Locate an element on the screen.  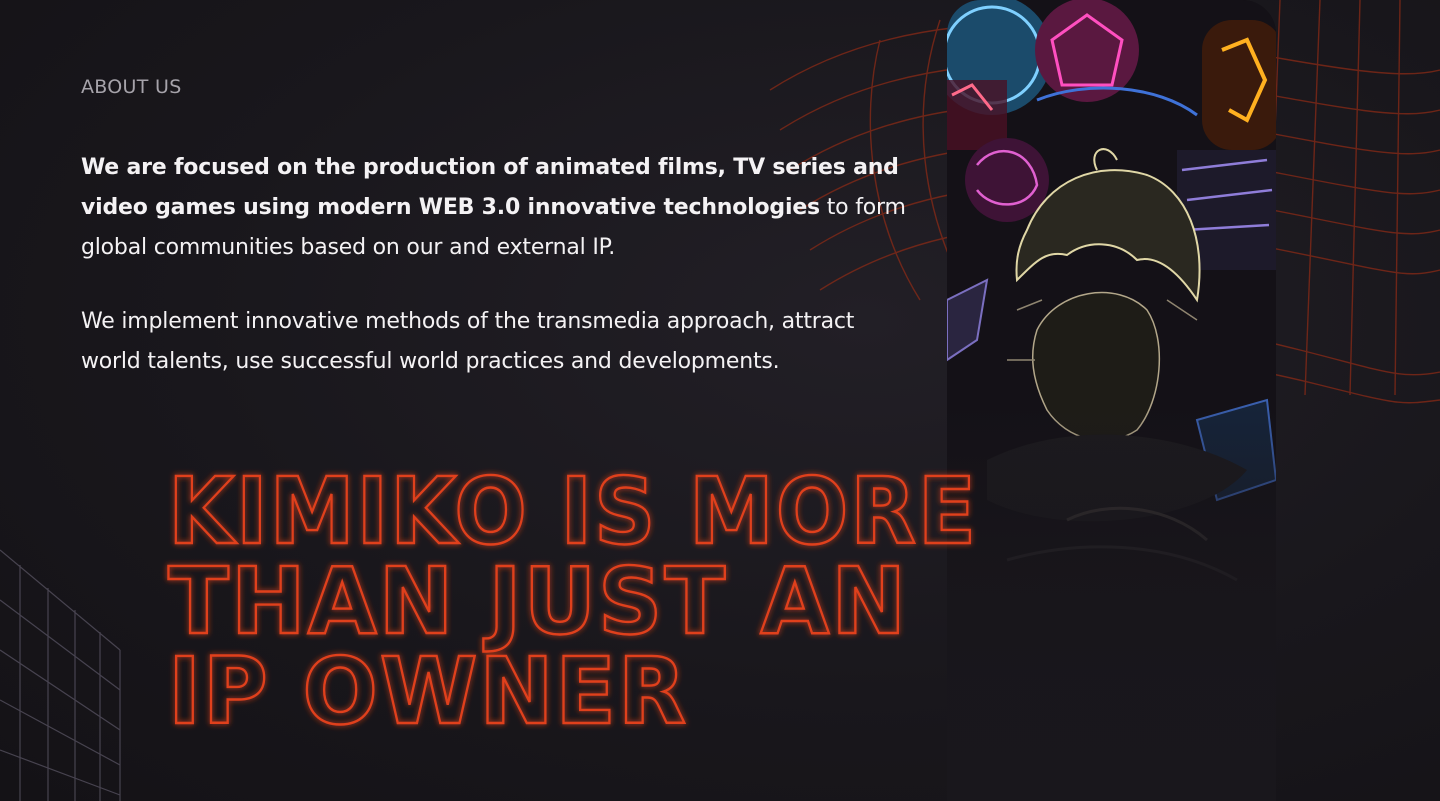
headline-line-3: IP OWNER is located at coordinates (428, 691).